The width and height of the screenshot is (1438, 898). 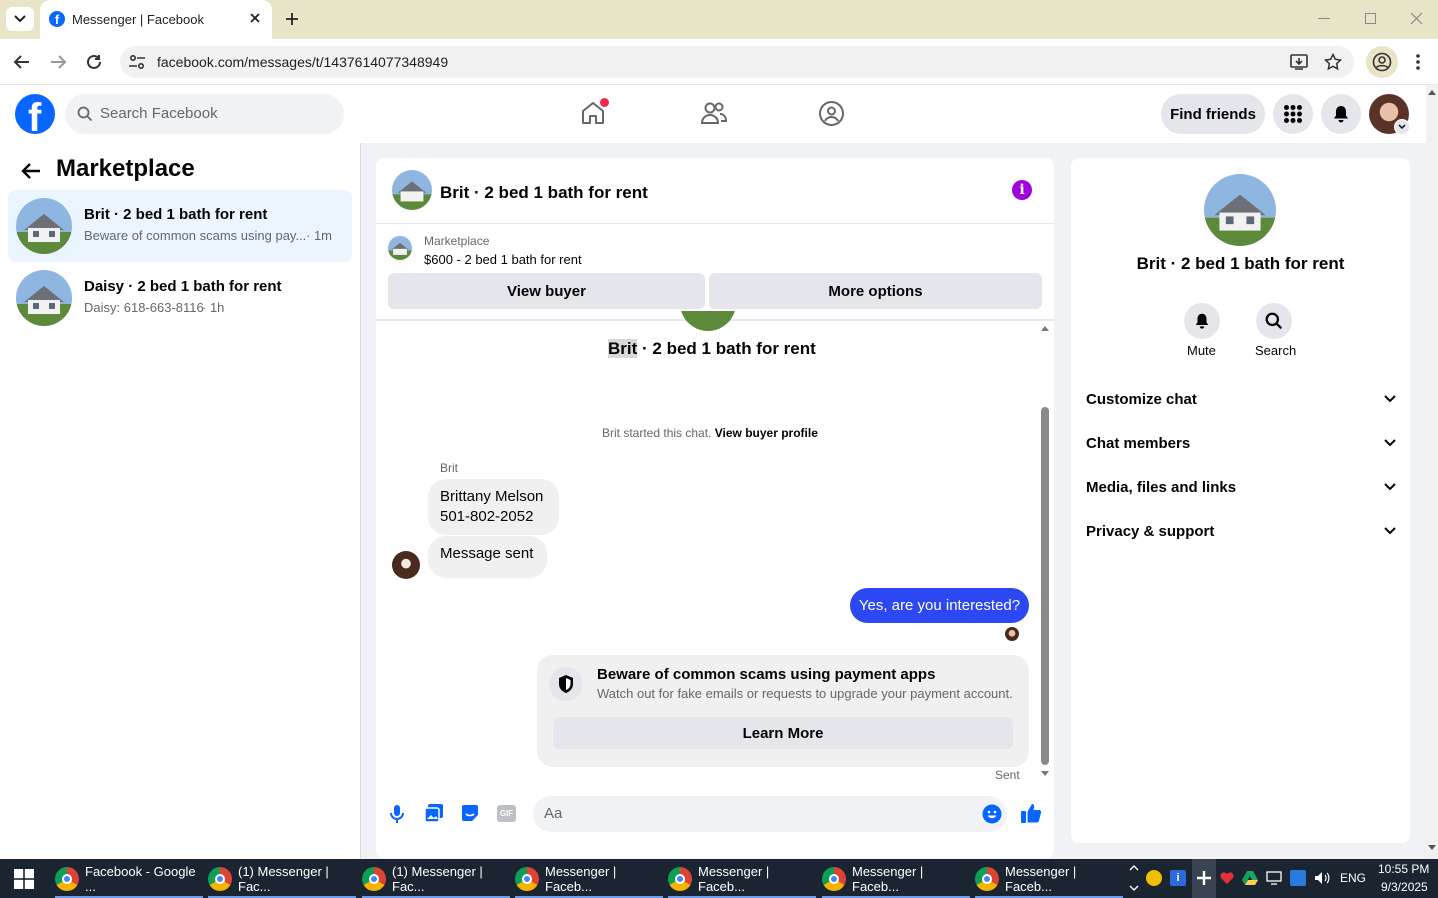 What do you see at coordinates (31, 171) in the screenshot?
I see `back-arrow-icon` at bounding box center [31, 171].